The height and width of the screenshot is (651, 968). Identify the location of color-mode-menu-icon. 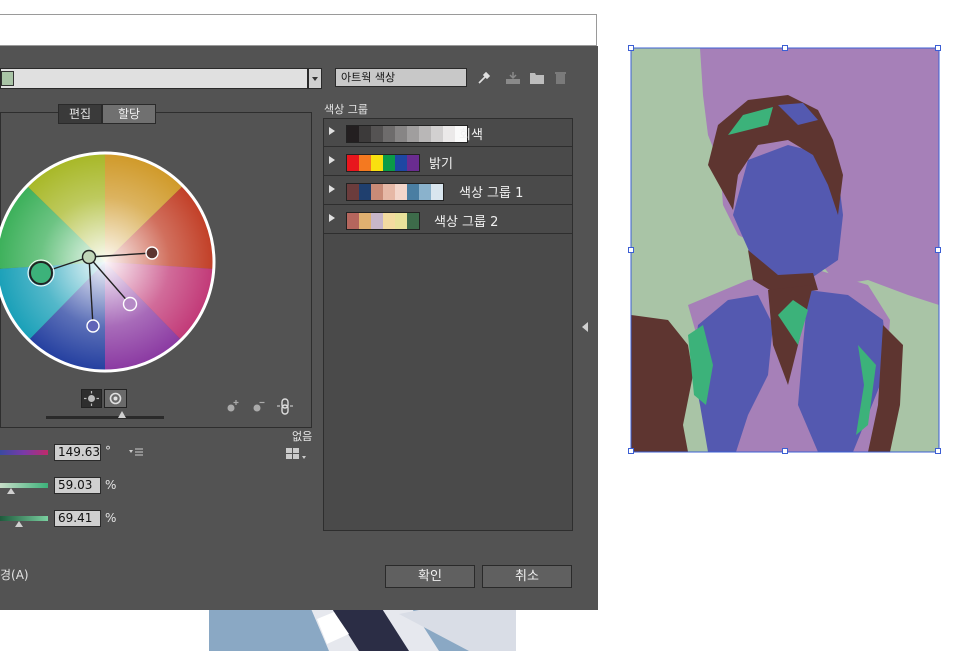
(136, 452).